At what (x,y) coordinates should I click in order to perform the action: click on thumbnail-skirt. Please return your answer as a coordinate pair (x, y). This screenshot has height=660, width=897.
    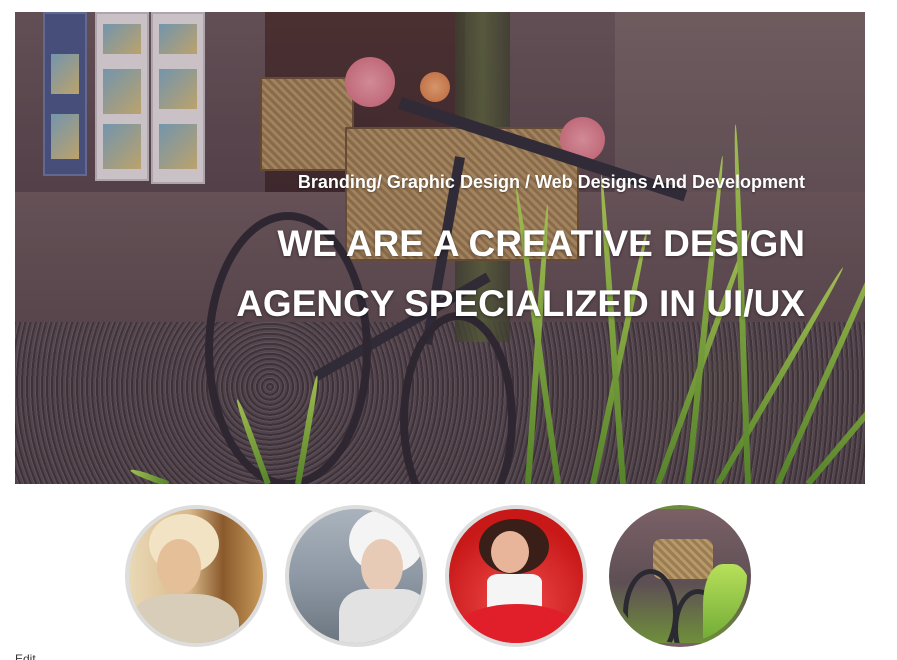
    Looking at the image, I should click on (516, 623).